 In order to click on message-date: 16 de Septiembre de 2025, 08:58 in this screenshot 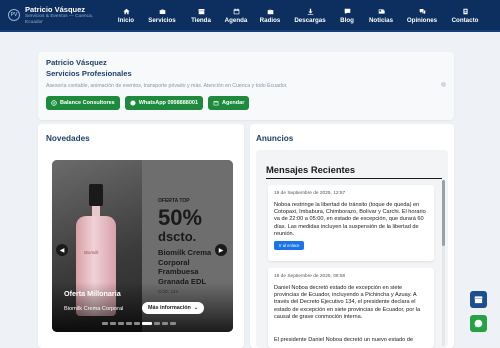, I will do `click(310, 276)`.